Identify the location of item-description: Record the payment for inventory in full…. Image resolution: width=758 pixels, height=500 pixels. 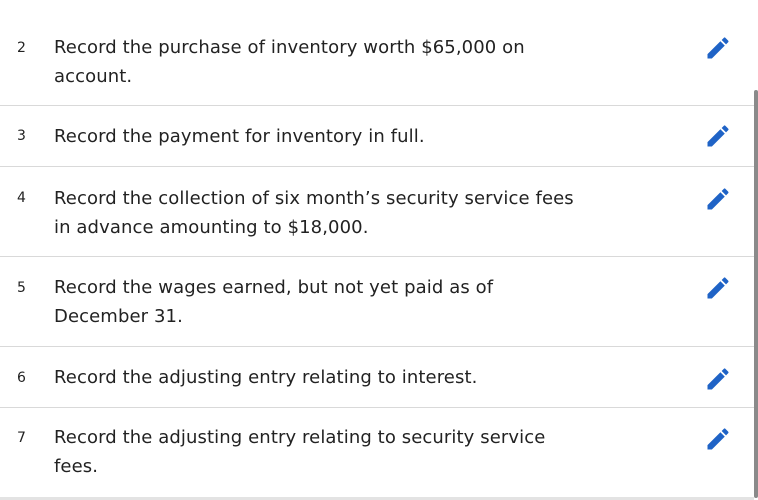
(354, 136).